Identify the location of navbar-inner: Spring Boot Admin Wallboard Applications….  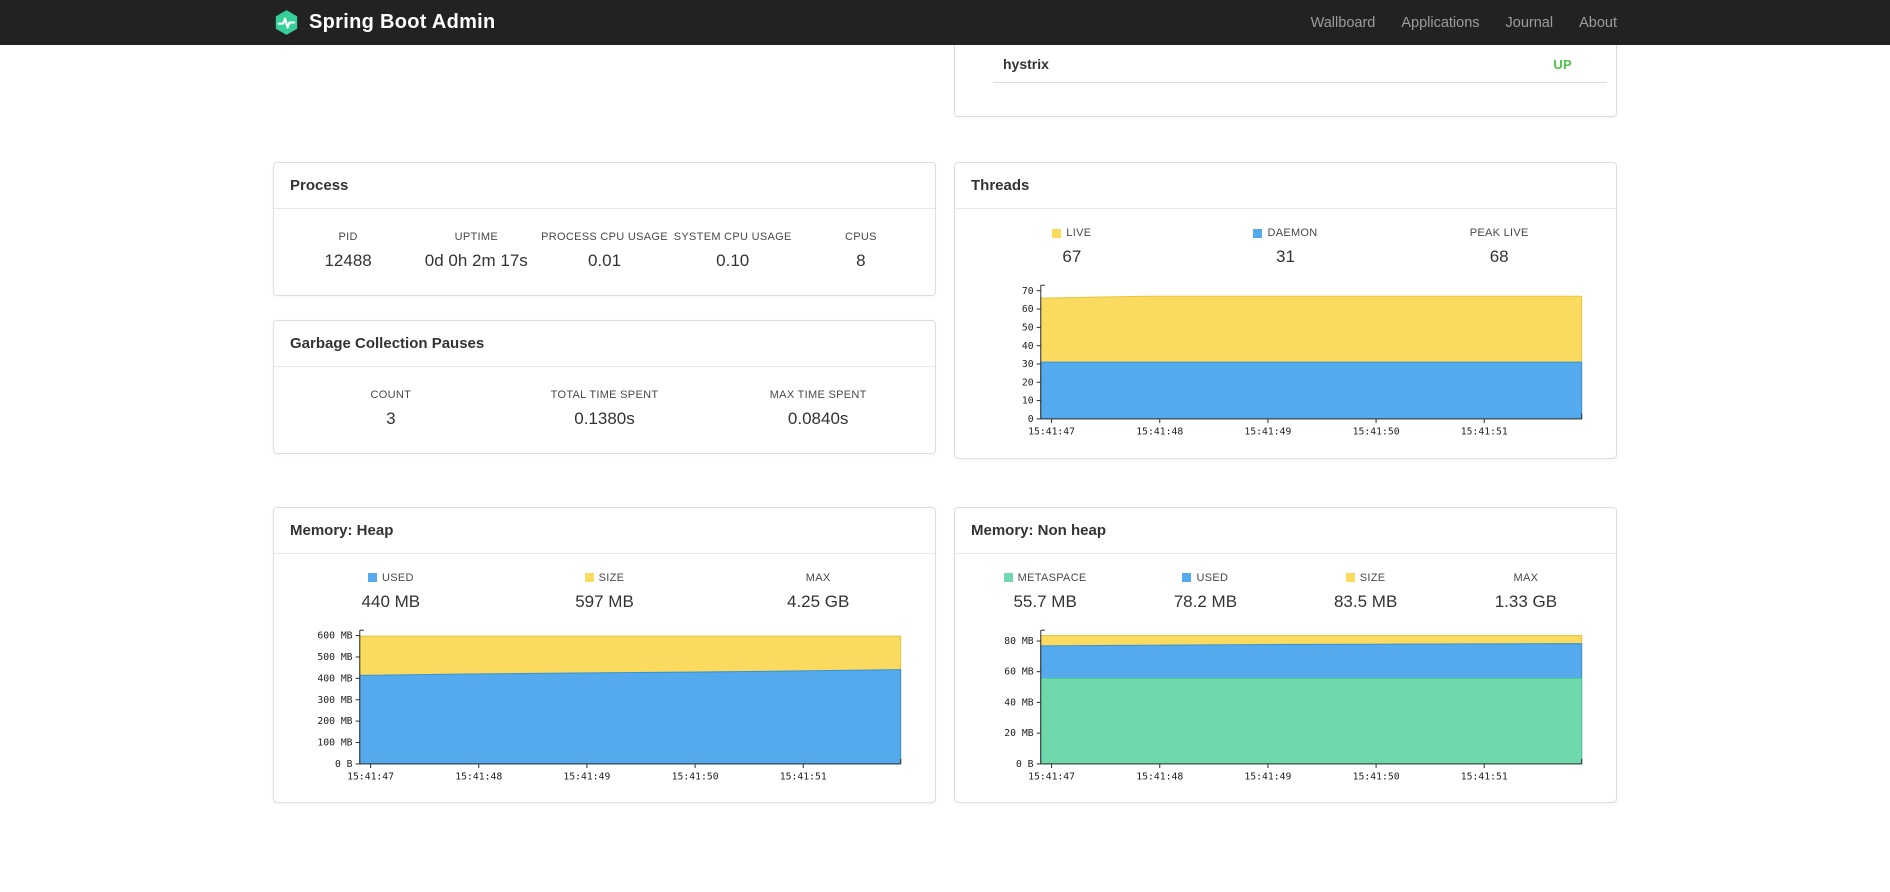
(945, 22).